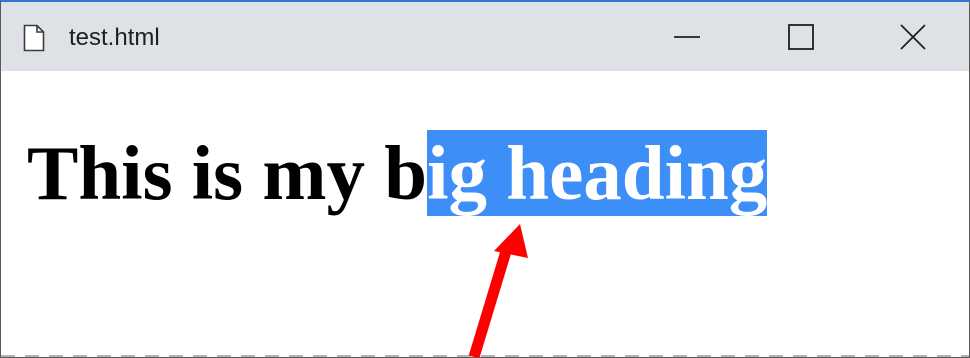 The width and height of the screenshot is (970, 358). I want to click on minimize-button, so click(687, 36).